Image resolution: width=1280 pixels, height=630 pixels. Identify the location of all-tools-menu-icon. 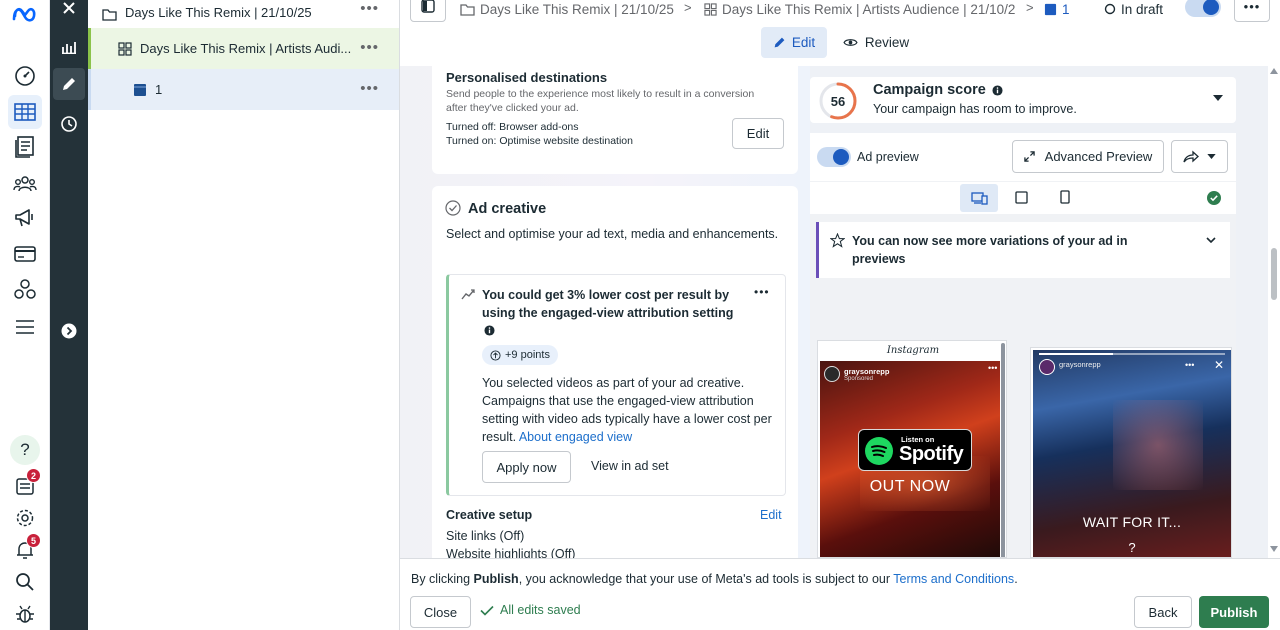
(25, 327).